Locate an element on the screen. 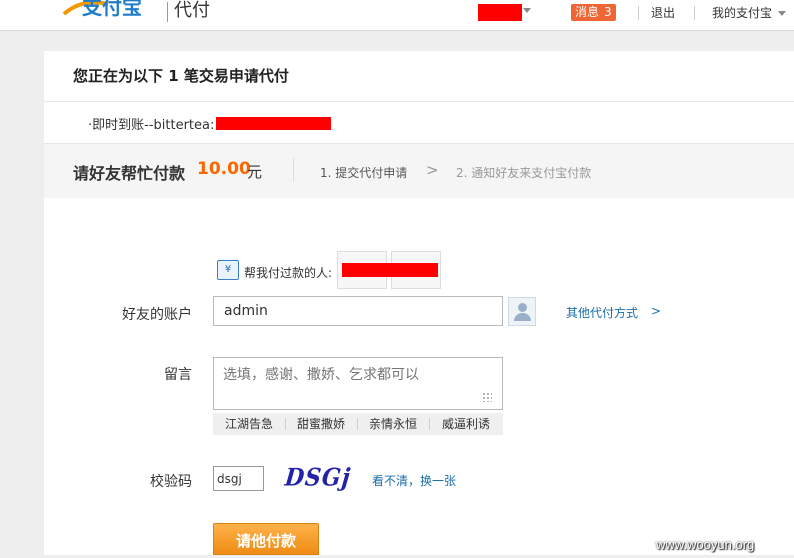 The height and width of the screenshot is (558, 794). previous-payers-label: 帮我付过款的人: is located at coordinates (288, 273).